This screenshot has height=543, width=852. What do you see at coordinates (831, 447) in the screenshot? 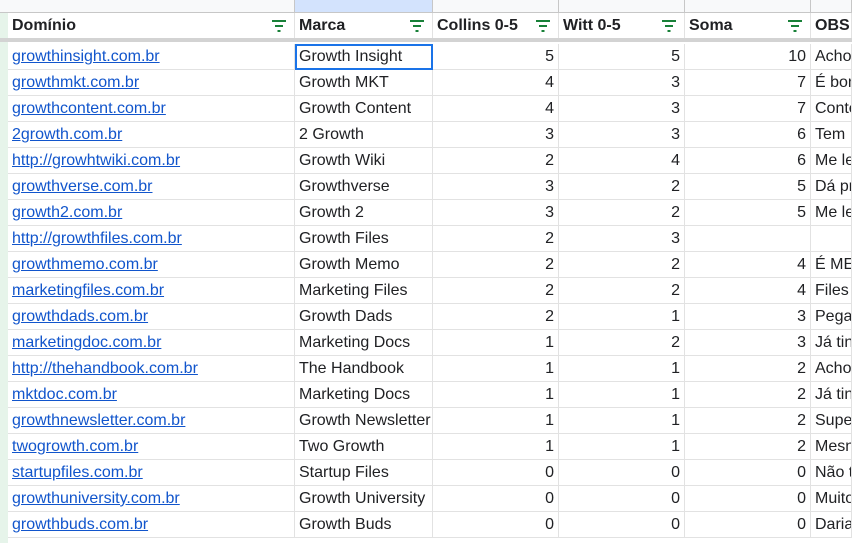
I see `cell-obs: Mesn` at bounding box center [831, 447].